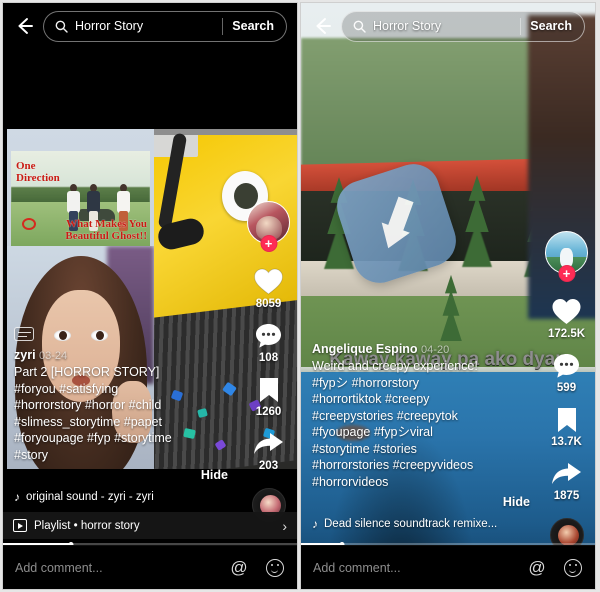  What do you see at coordinates (421, 432) in the screenshot?
I see `hashtag-line: #fyoupage #fypシviral` at bounding box center [421, 432].